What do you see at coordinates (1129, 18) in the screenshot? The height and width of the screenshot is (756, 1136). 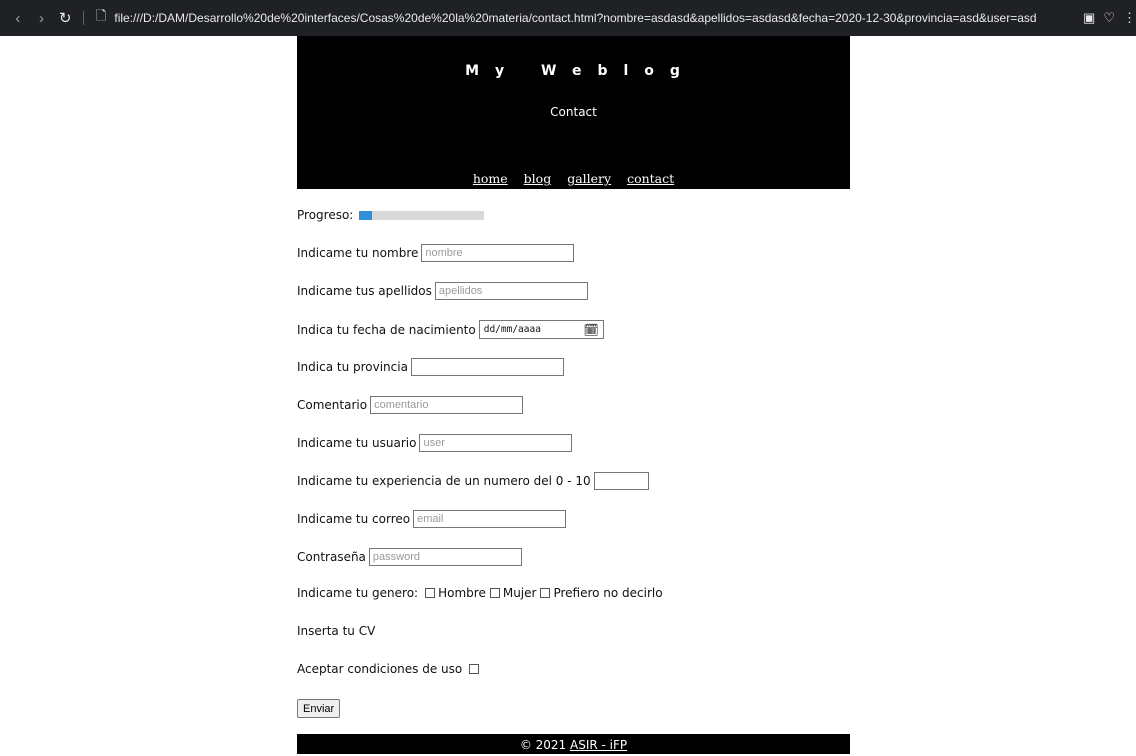 I see `menu-icon: ⋮` at bounding box center [1129, 18].